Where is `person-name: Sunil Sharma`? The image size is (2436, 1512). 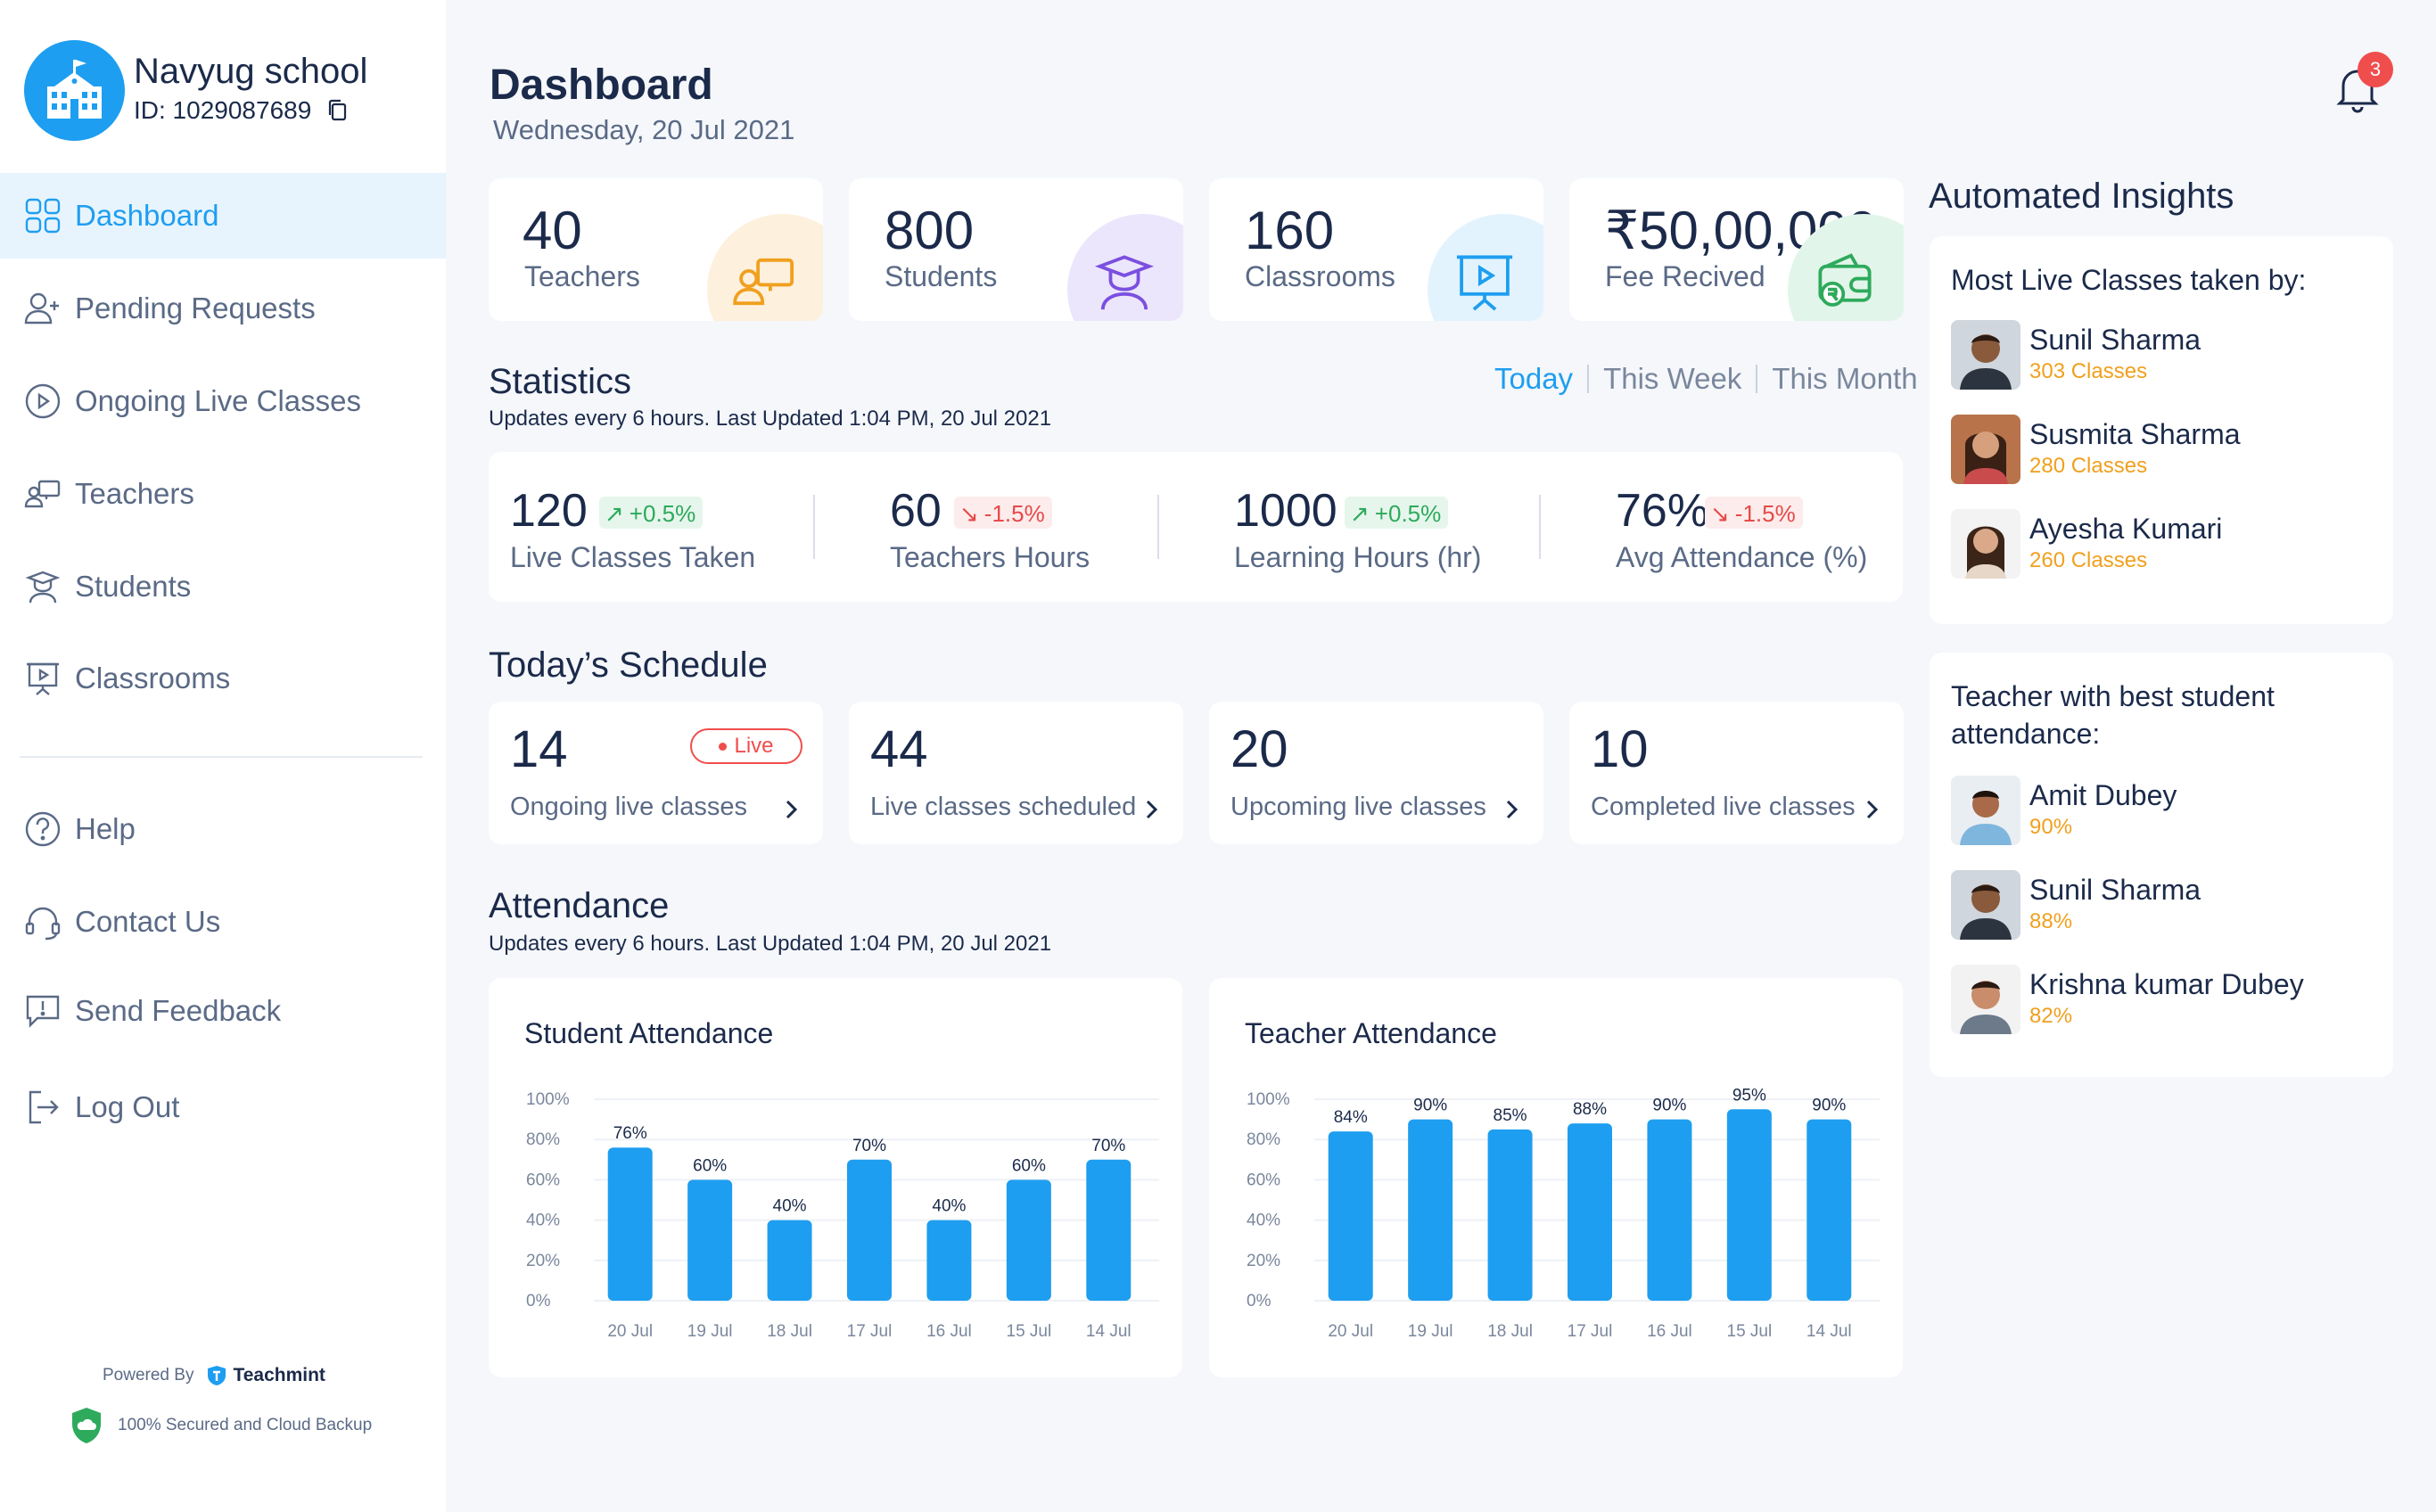 person-name: Sunil Sharma is located at coordinates (2115, 340).